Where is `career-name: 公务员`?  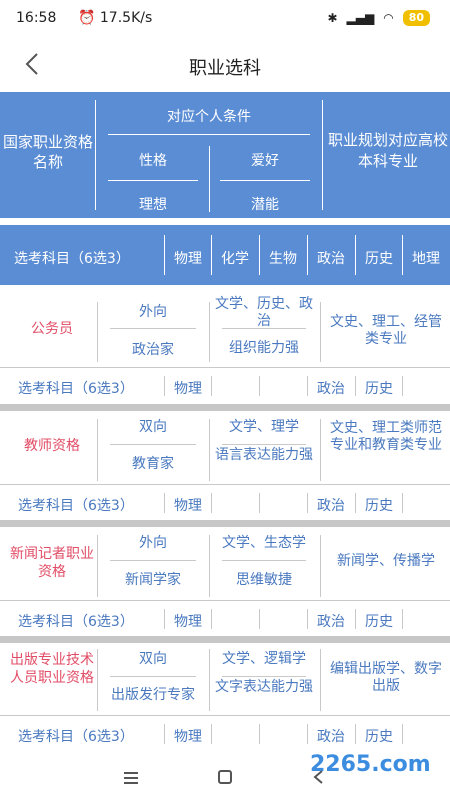
career-name: 公务员 is located at coordinates (52, 329).